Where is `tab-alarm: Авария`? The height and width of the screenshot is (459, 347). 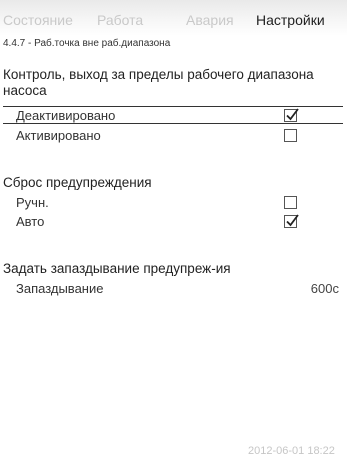 tab-alarm: Авария is located at coordinates (210, 20).